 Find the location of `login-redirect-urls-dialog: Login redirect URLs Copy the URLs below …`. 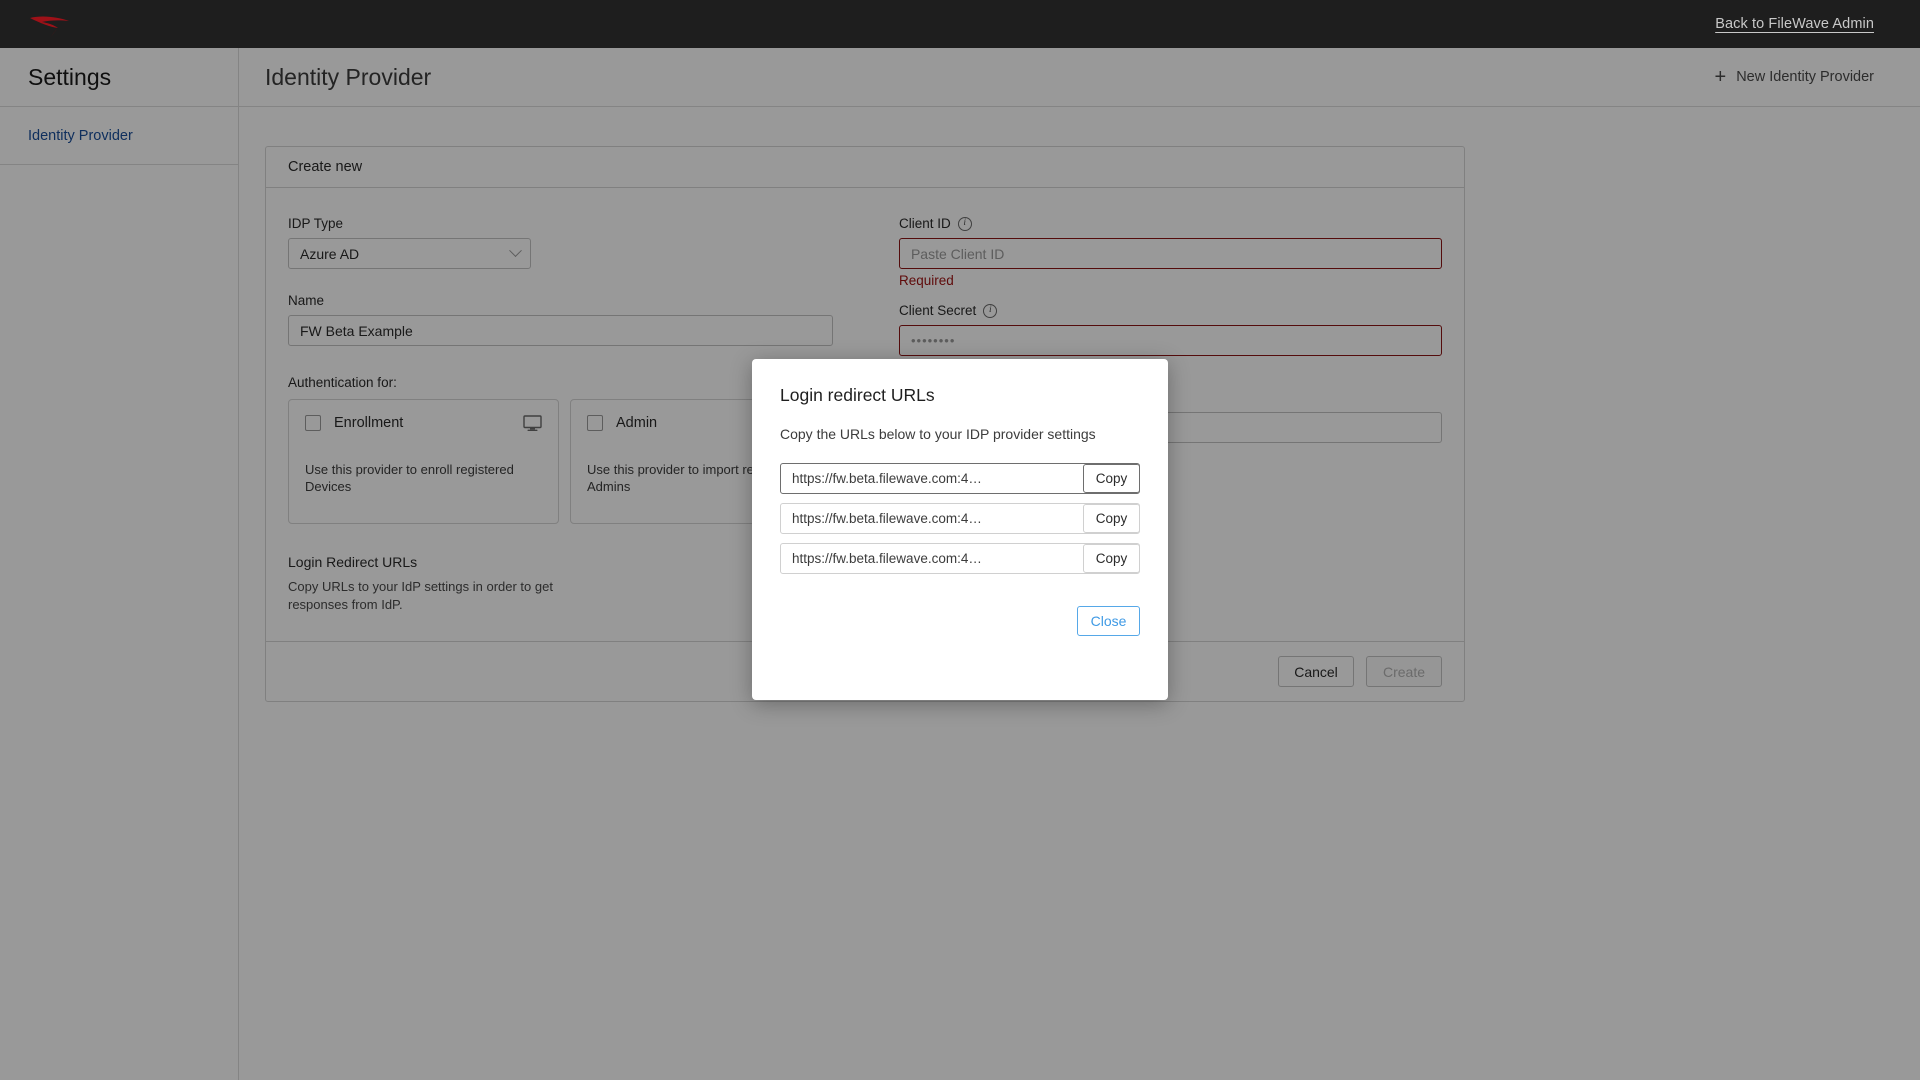

login-redirect-urls-dialog: Login redirect URLs Copy the URLs below … is located at coordinates (960, 529).